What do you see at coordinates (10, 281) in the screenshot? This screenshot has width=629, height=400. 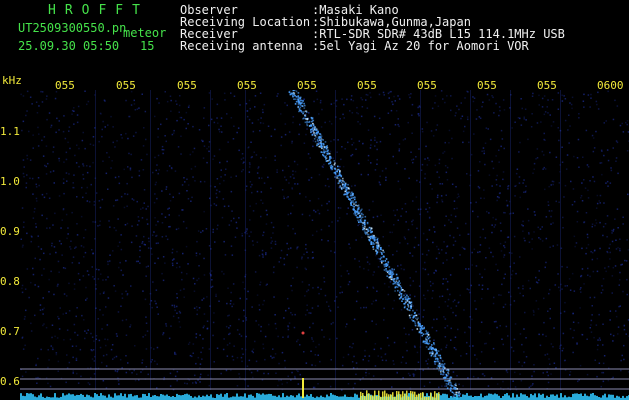 I see `y-tick-label: 0.8` at bounding box center [10, 281].